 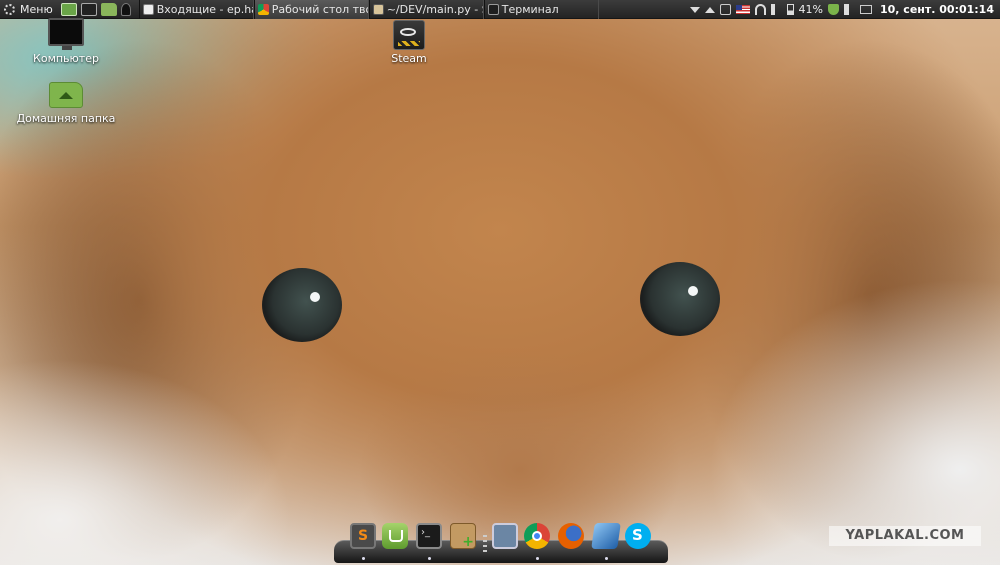 What do you see at coordinates (606, 536) in the screenshot?
I see `mail-client-icon` at bounding box center [606, 536].